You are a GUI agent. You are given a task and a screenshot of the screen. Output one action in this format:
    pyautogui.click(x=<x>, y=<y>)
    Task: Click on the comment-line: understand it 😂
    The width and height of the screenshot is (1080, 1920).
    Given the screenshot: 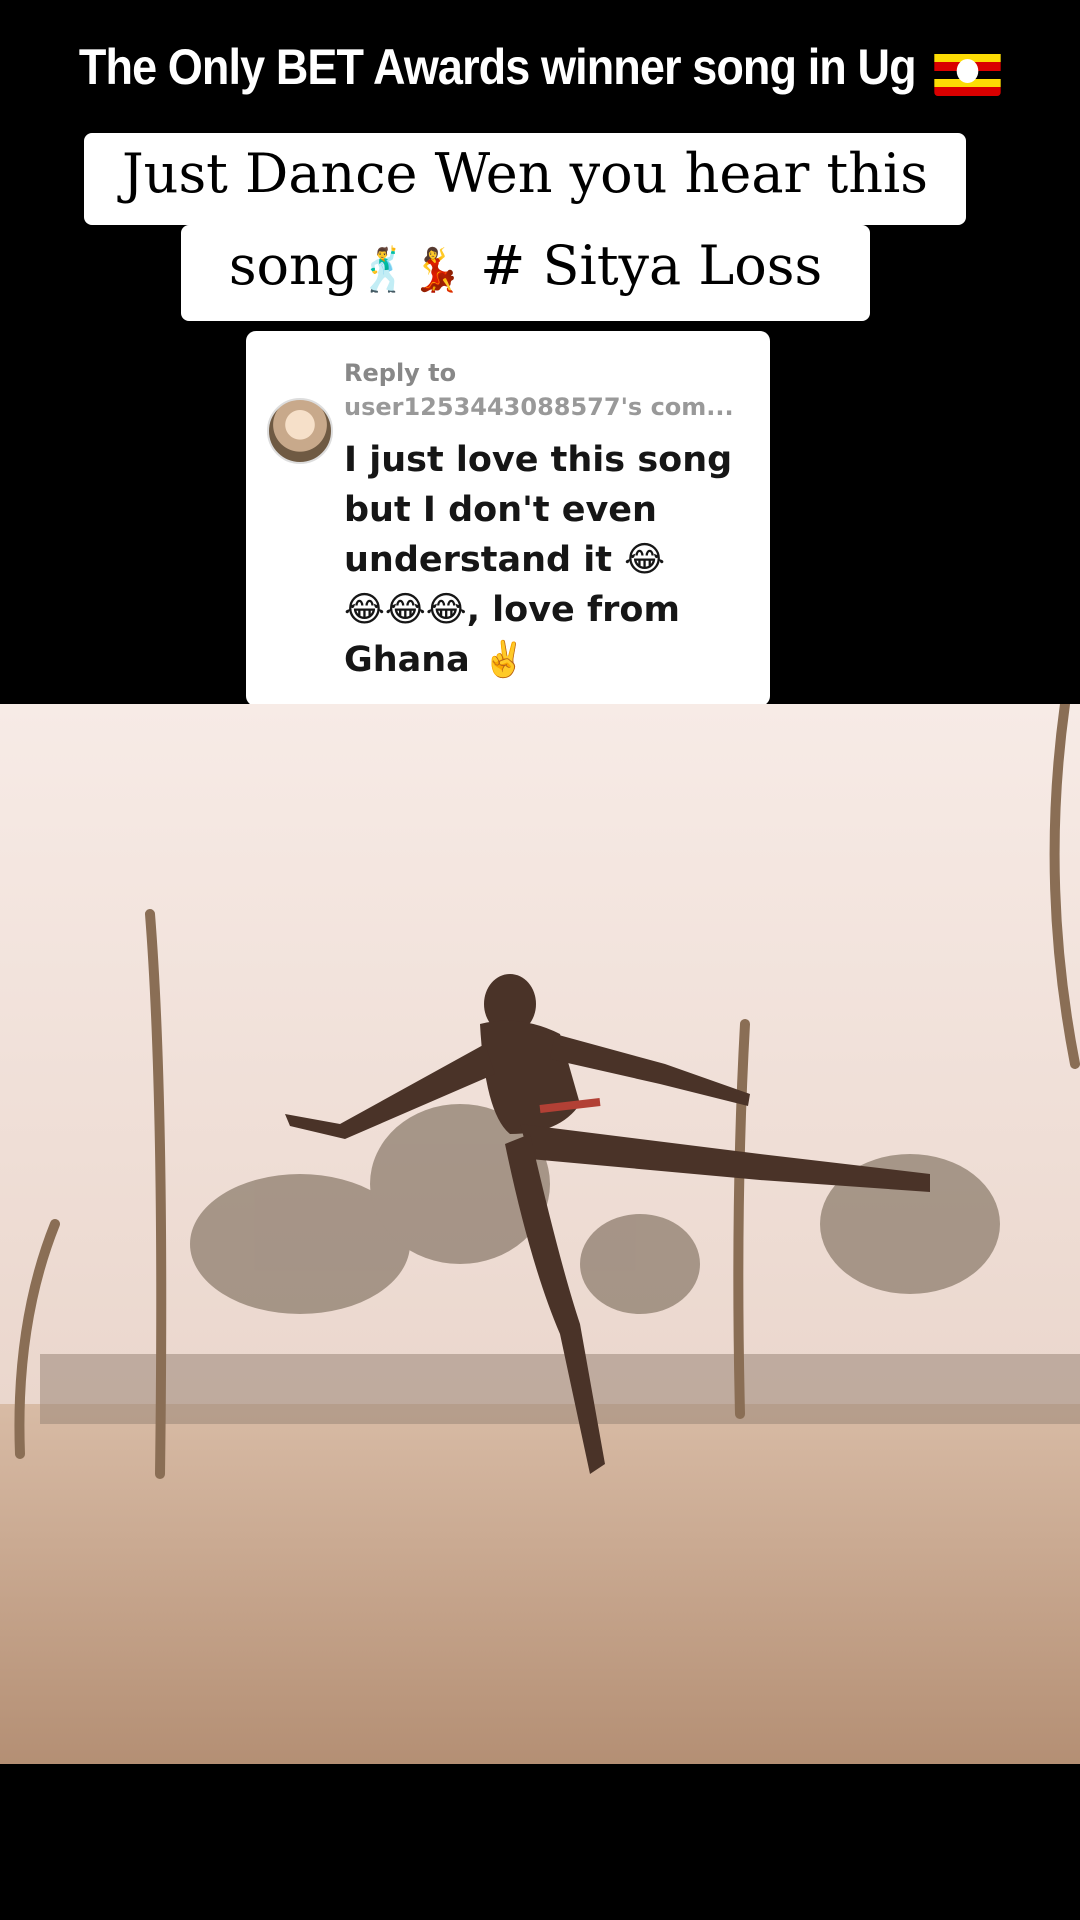 What is the action you would take?
    pyautogui.click(x=505, y=560)
    